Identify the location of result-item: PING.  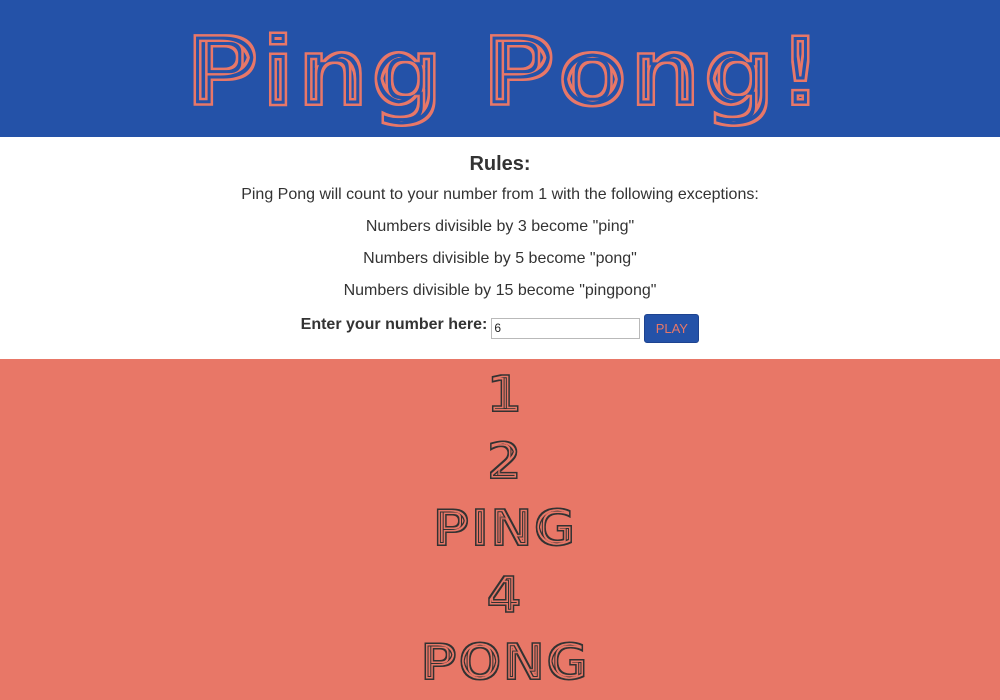
(504, 529).